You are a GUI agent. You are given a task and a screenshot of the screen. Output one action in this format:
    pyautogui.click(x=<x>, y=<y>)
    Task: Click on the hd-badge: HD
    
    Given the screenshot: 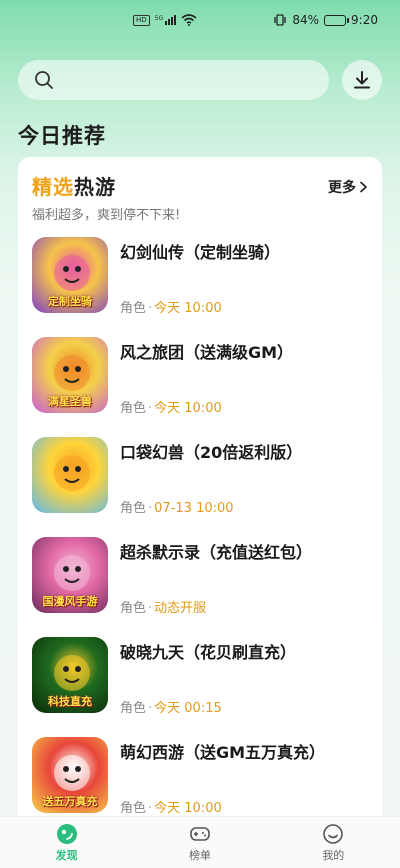 What is the action you would take?
    pyautogui.click(x=141, y=20)
    